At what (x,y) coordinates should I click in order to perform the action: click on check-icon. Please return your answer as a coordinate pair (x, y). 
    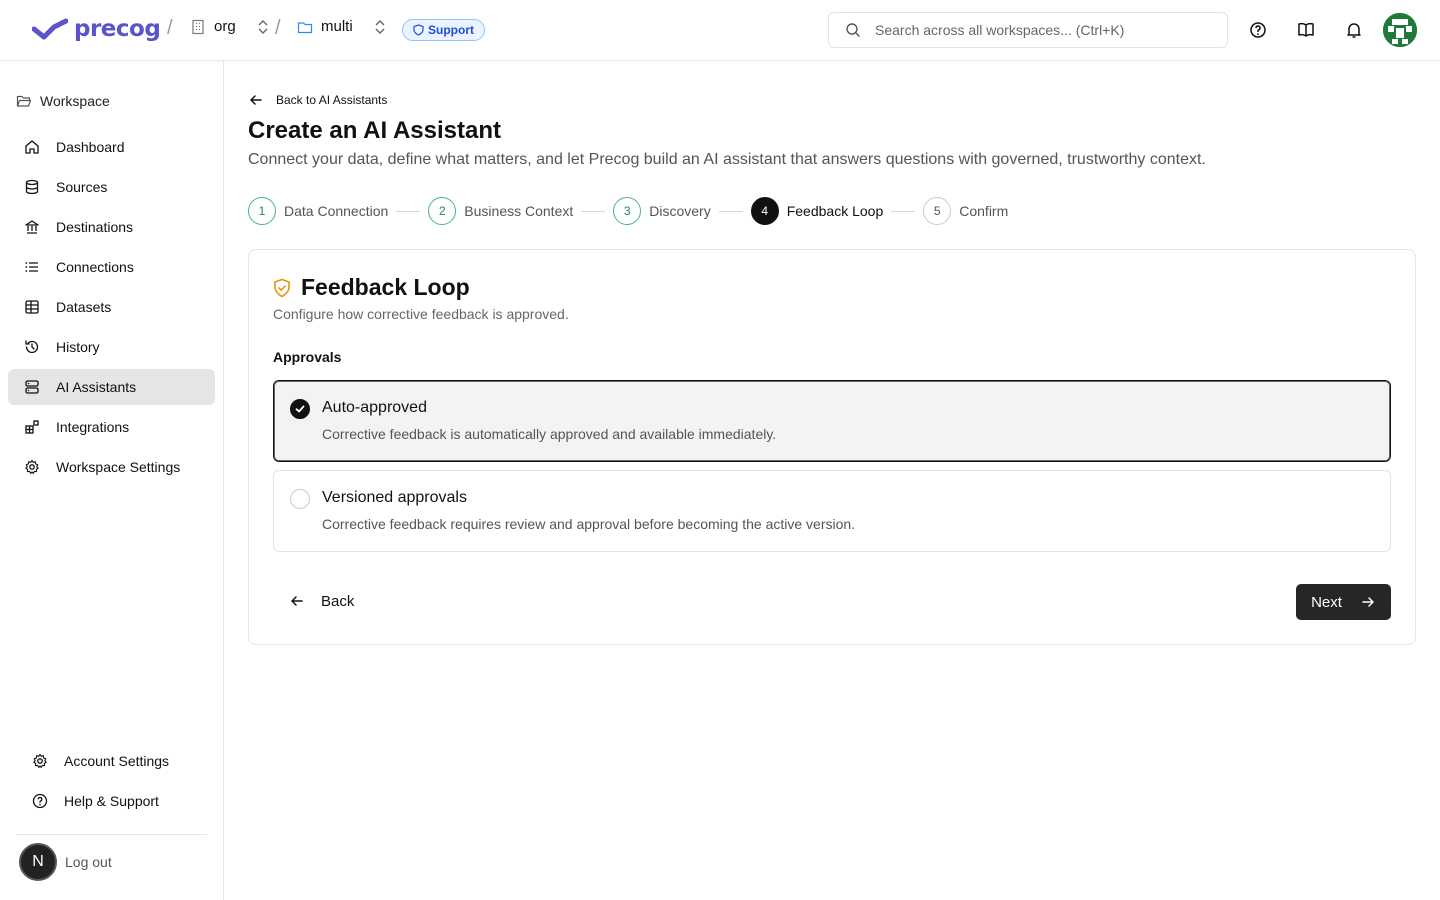
    Looking at the image, I should click on (300, 409).